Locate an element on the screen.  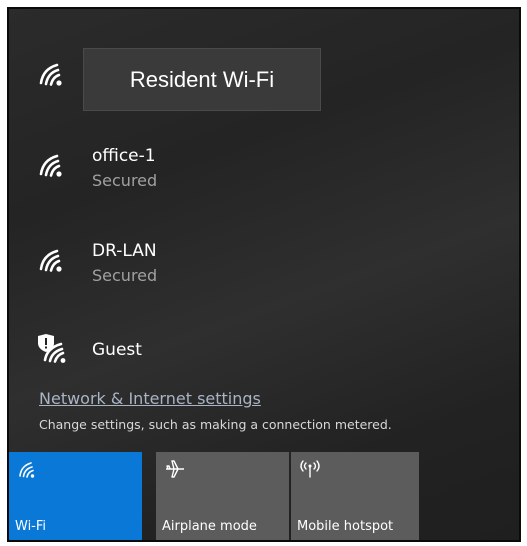
network-settings-link: Network & Internet settings is located at coordinates (150, 398).